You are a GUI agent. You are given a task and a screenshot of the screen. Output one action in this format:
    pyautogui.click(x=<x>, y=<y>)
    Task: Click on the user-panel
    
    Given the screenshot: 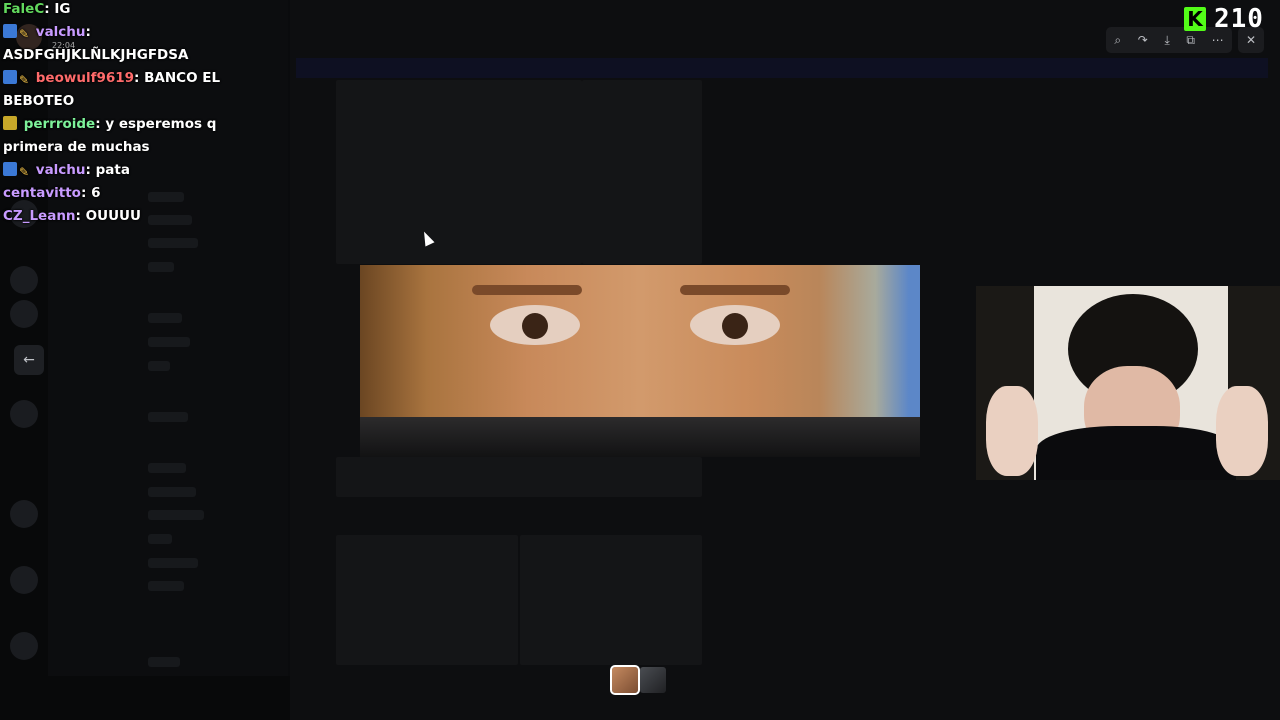 What is the action you would take?
    pyautogui.click(x=145, y=698)
    